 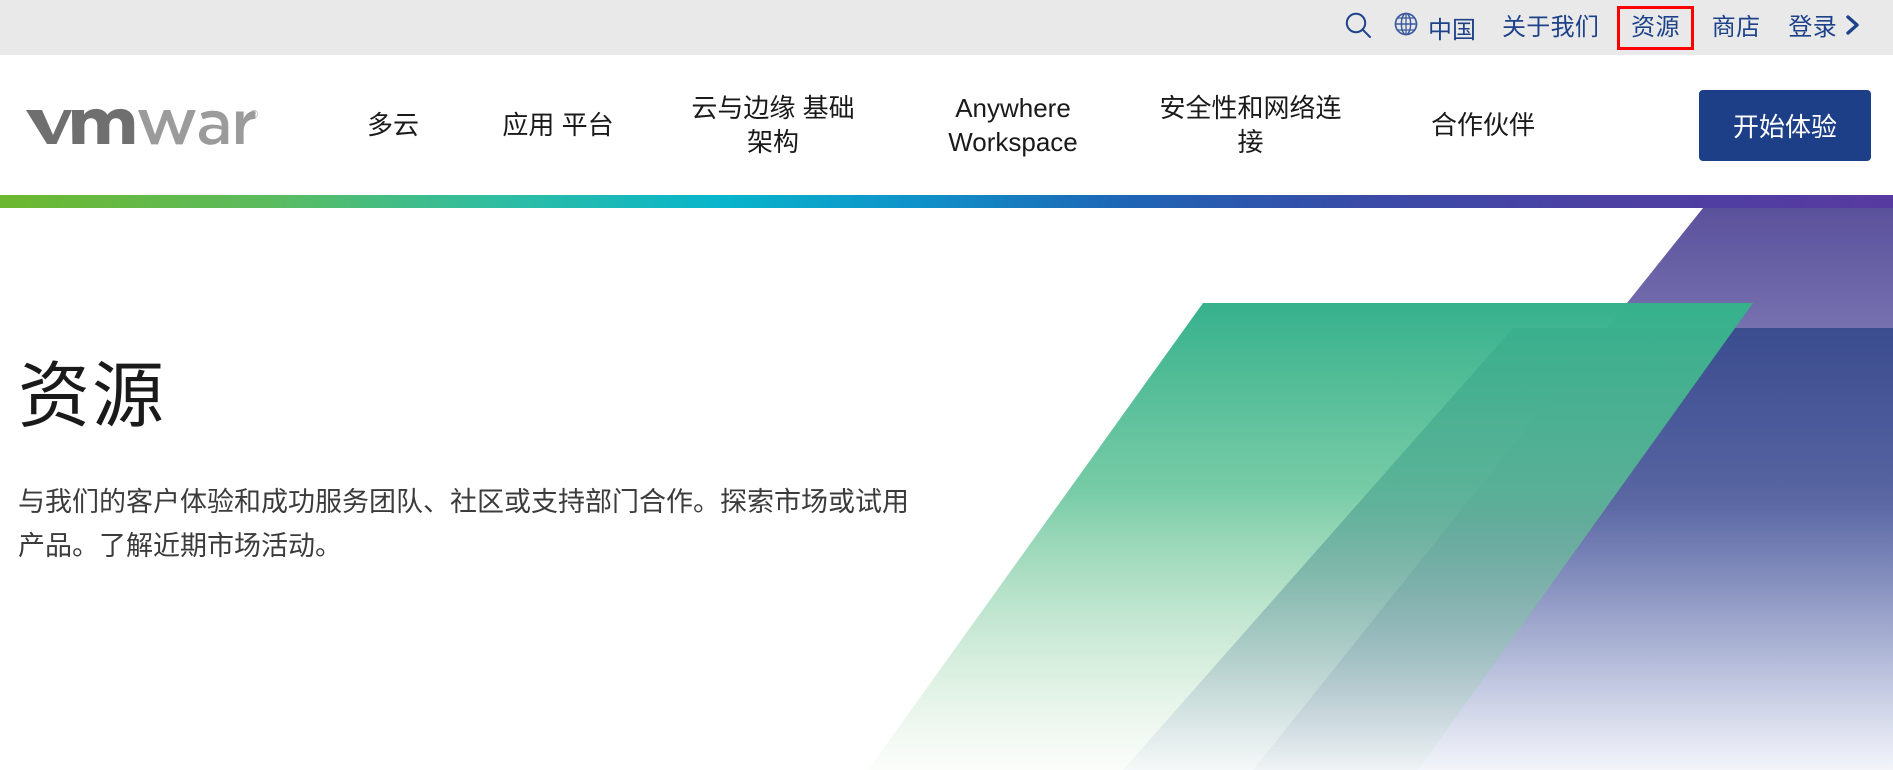 What do you see at coordinates (1550, 28) in the screenshot?
I see `utility-link-about-us: 关于我们` at bounding box center [1550, 28].